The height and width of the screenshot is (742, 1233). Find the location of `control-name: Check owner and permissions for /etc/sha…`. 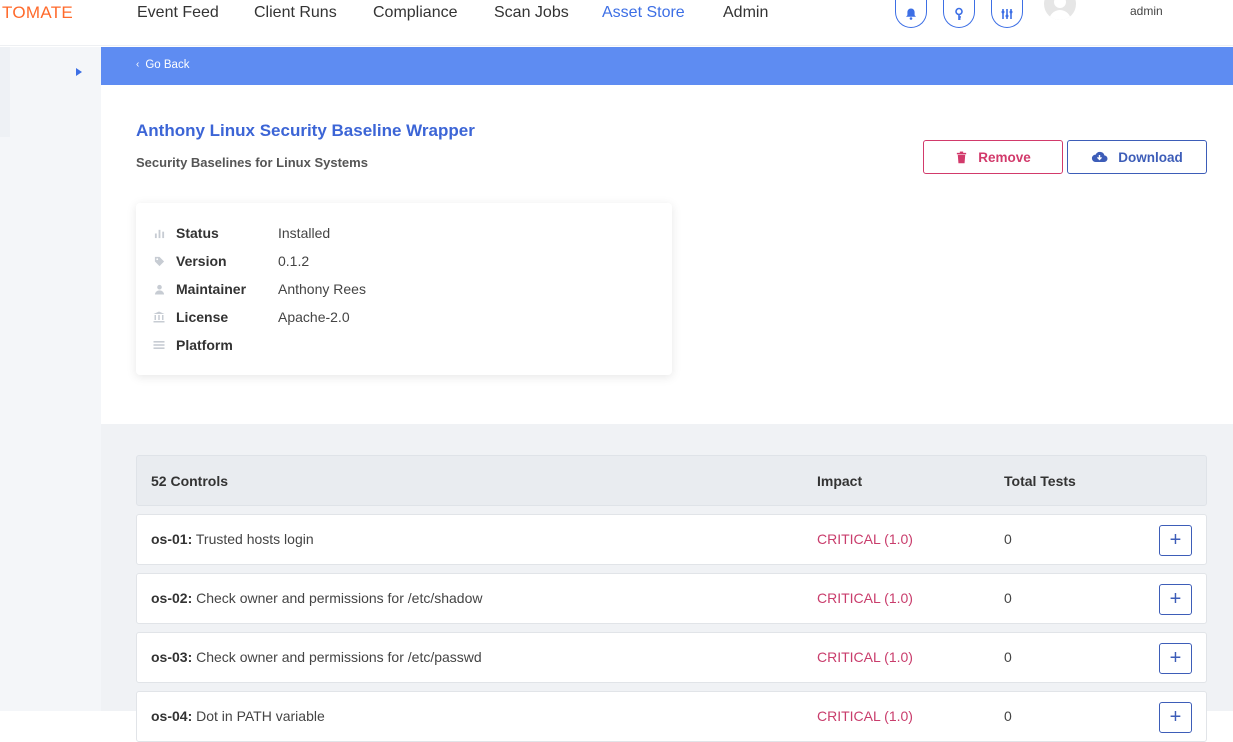

control-name: Check owner and permissions for /etc/sha… is located at coordinates (337, 598).